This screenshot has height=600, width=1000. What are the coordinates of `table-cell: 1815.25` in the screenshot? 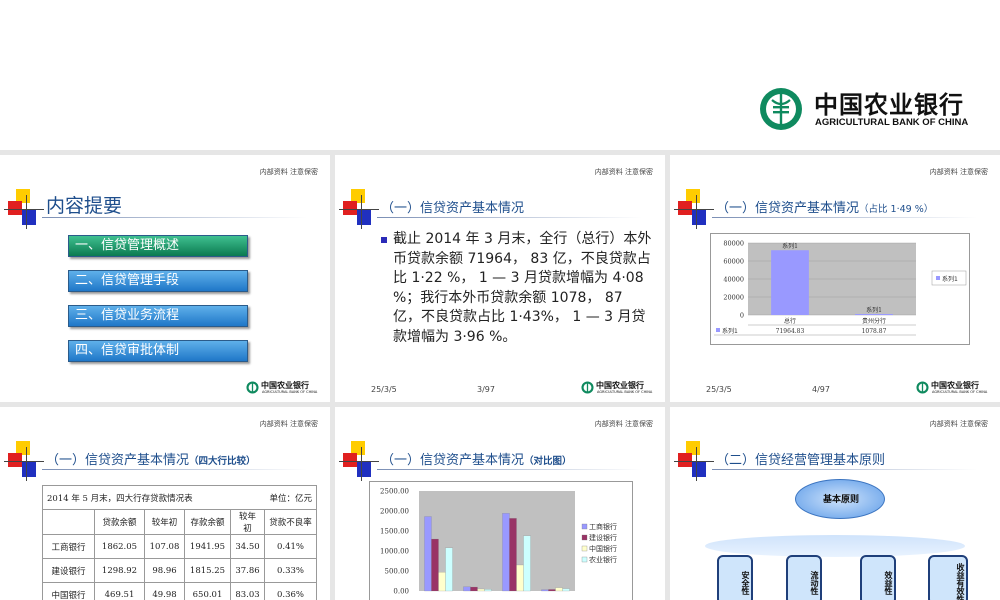 It's located at (207, 570).